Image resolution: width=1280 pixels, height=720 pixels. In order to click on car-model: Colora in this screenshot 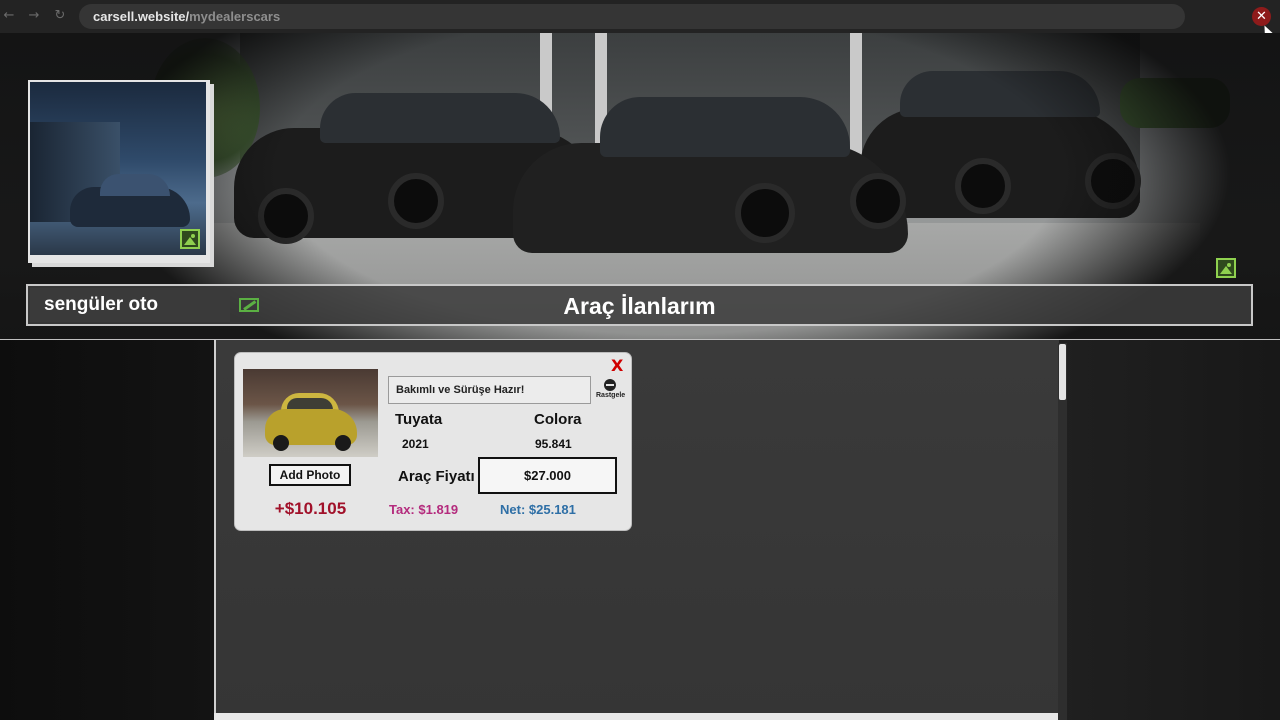, I will do `click(558, 419)`.